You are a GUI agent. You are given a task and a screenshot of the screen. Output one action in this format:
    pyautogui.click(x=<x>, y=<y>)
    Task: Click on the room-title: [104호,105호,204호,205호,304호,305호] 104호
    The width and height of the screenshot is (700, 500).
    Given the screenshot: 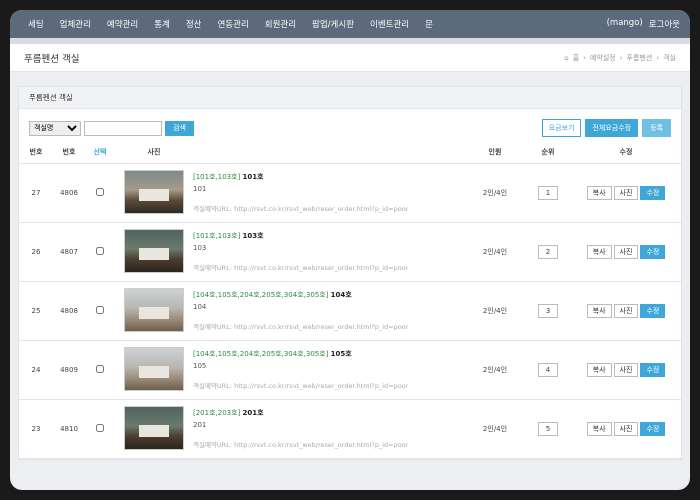 What is the action you would take?
    pyautogui.click(x=329, y=295)
    